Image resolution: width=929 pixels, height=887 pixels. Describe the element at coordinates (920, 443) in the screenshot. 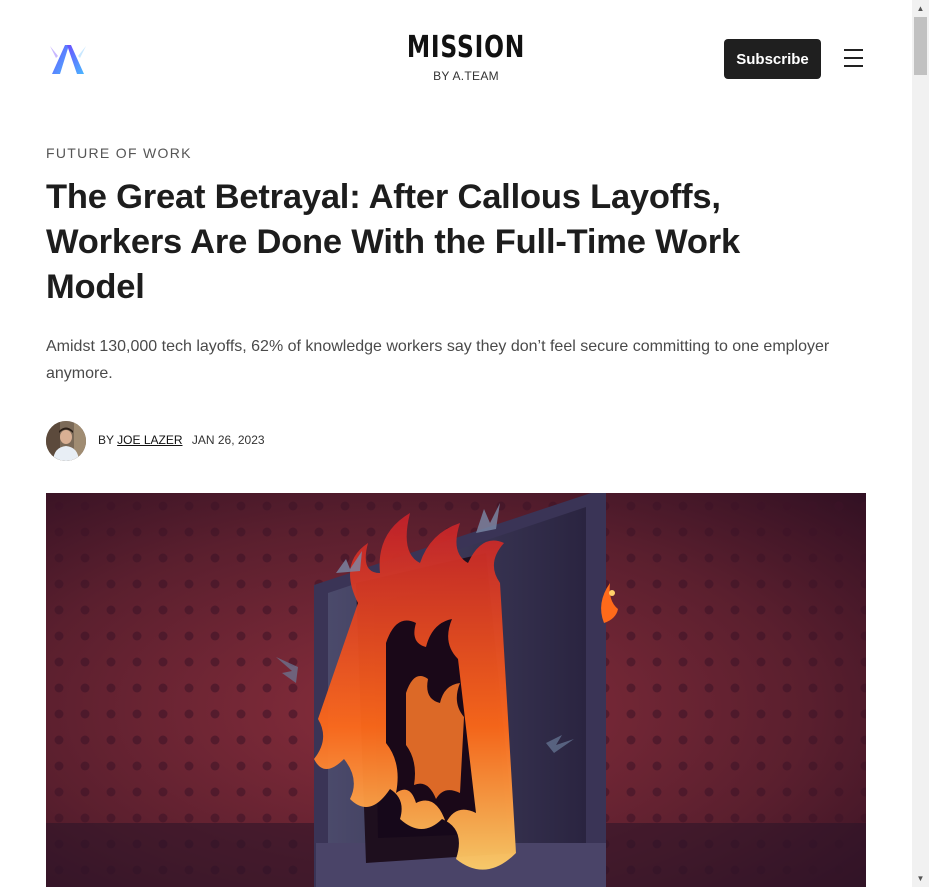

I see `vertical-scrollbar: ▲ ▼` at that location.